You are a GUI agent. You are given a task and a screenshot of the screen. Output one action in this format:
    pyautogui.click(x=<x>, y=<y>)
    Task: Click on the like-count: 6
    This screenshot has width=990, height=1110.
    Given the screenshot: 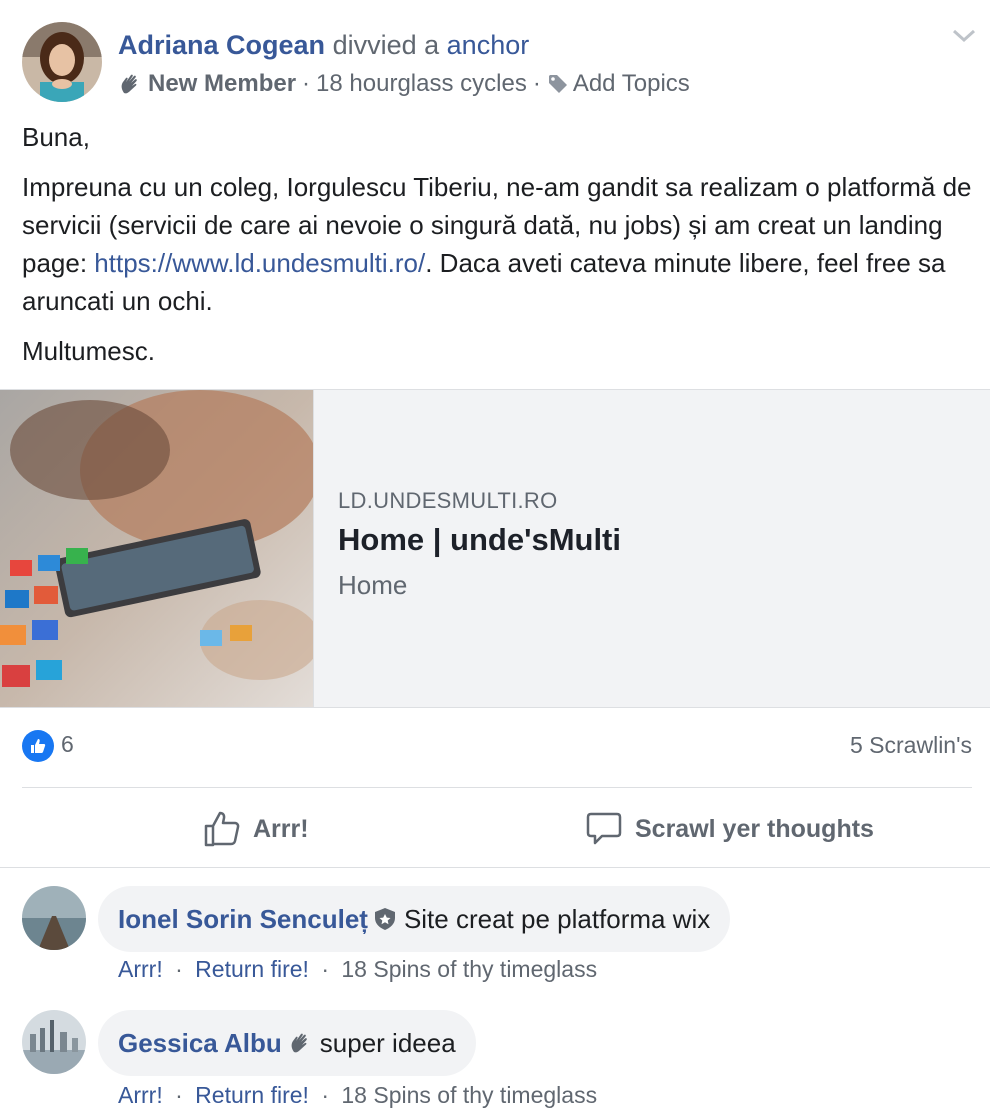 What is the action you would take?
    pyautogui.click(x=67, y=744)
    